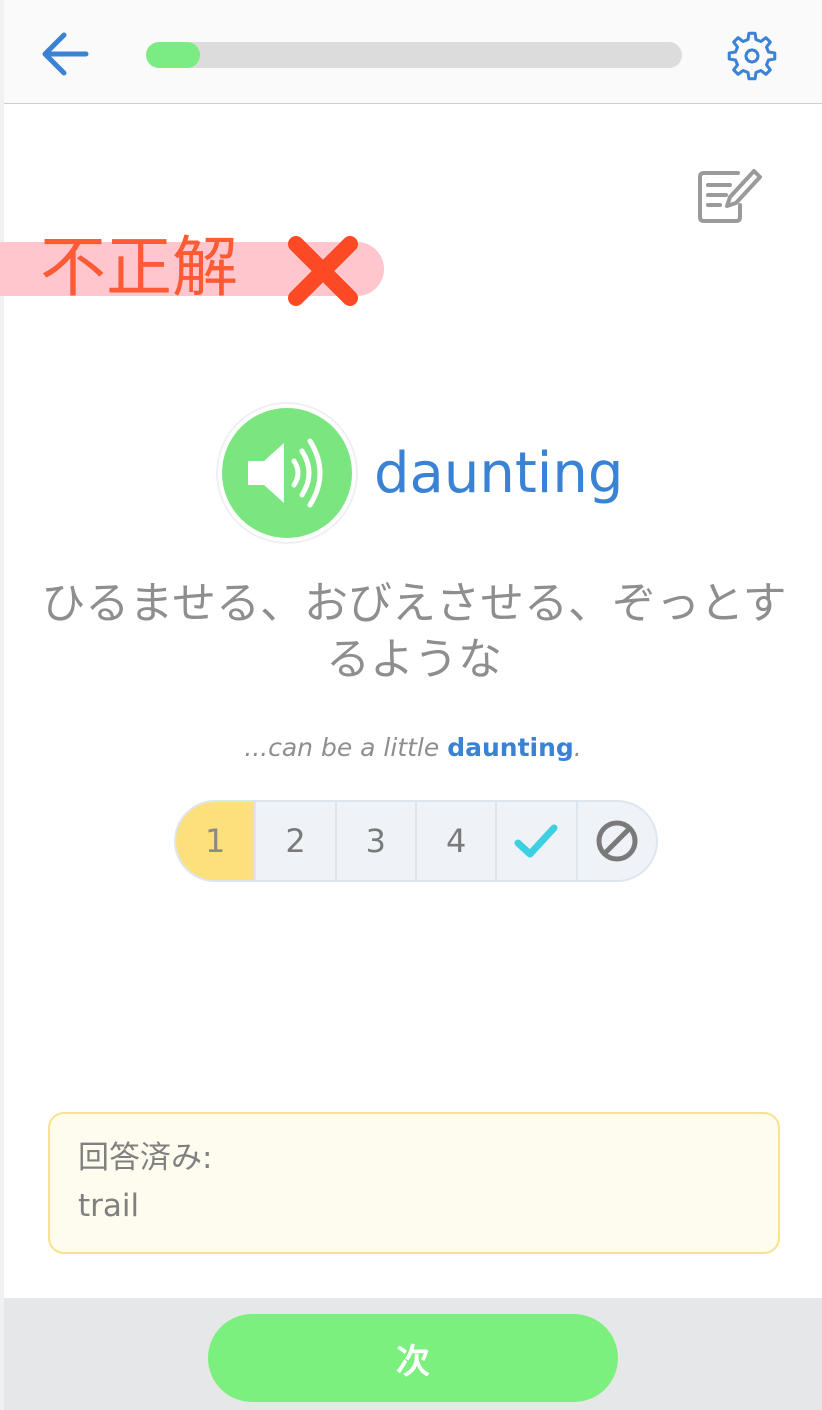  I want to click on next-button: 次, so click(413, 1358).